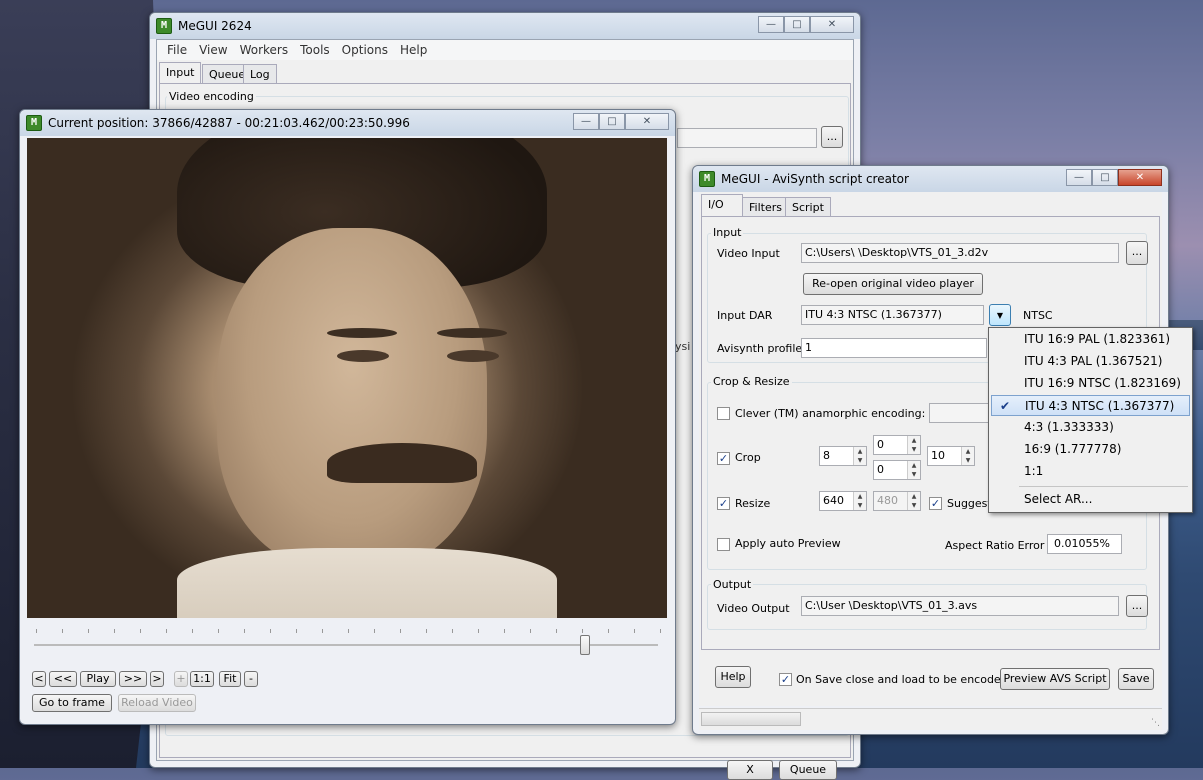  Describe the element at coordinates (251, 679) in the screenshot. I see `zoom-out-button: -` at that location.